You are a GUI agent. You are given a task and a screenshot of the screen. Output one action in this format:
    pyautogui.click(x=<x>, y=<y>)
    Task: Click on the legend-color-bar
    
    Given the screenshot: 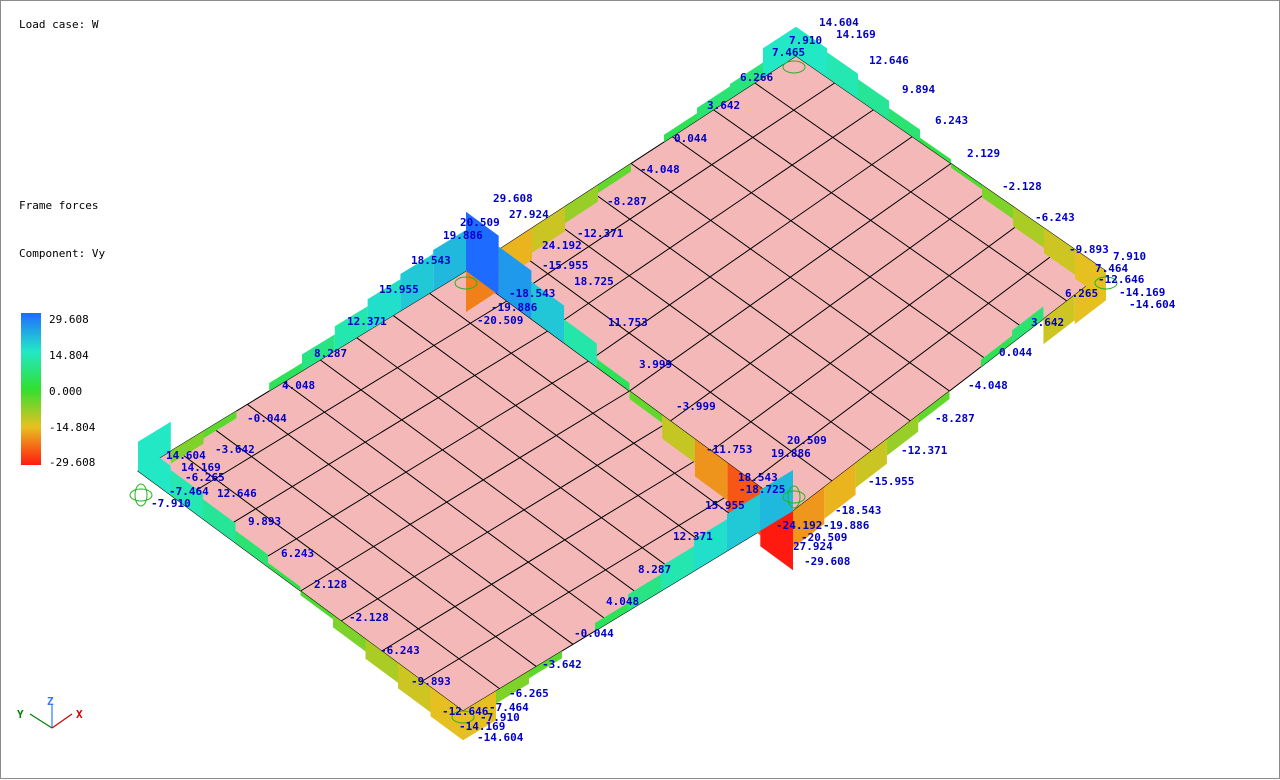 What is the action you would take?
    pyautogui.click(x=31, y=389)
    